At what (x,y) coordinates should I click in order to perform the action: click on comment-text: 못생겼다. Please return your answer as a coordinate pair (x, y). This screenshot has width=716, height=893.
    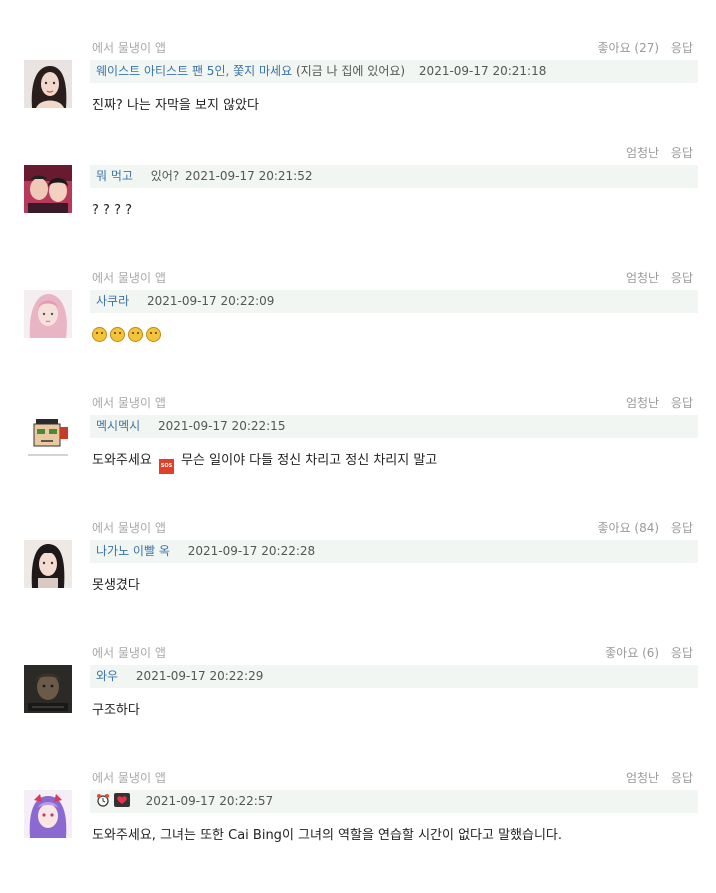
    Looking at the image, I should click on (116, 585).